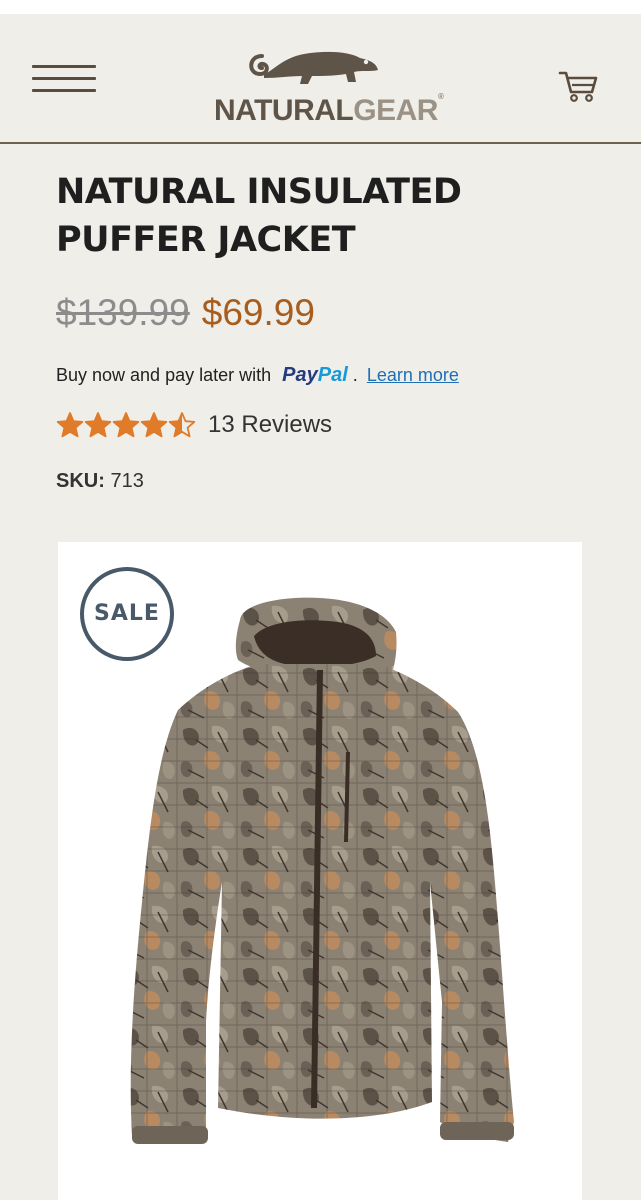 The width and height of the screenshot is (641, 1200). I want to click on paypal-logo-part2: Pal, so click(332, 375).